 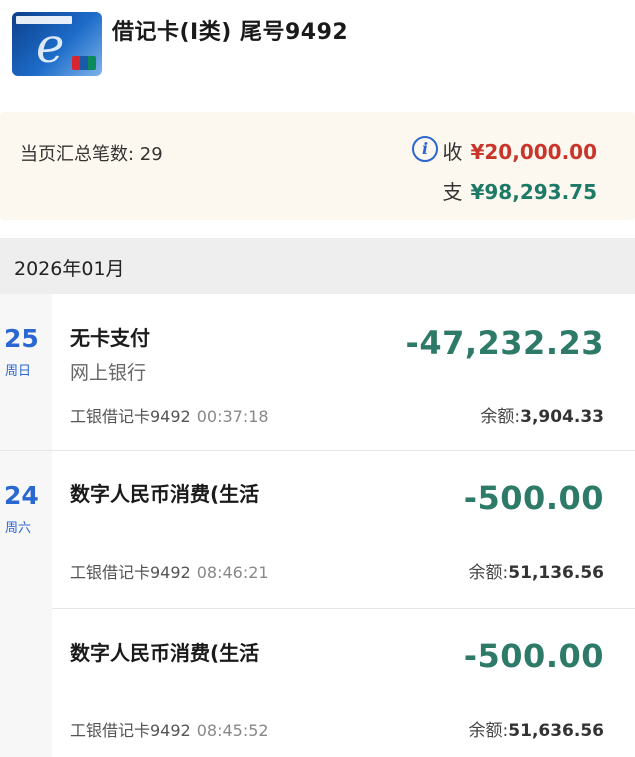 I want to click on day-column: 24 周六, so click(x=26, y=604).